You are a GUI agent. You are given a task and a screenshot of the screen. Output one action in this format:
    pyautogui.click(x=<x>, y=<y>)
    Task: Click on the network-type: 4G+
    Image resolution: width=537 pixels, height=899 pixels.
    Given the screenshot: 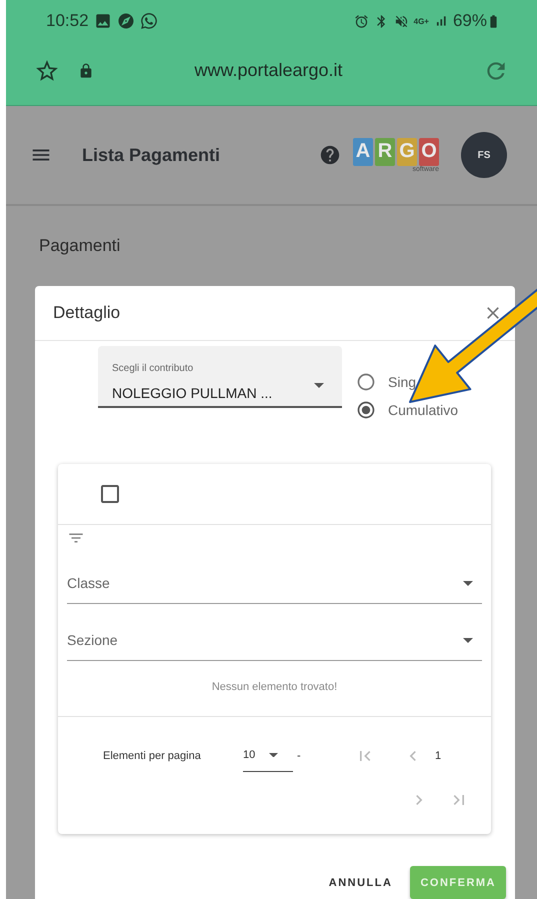 What is the action you would take?
    pyautogui.click(x=421, y=21)
    